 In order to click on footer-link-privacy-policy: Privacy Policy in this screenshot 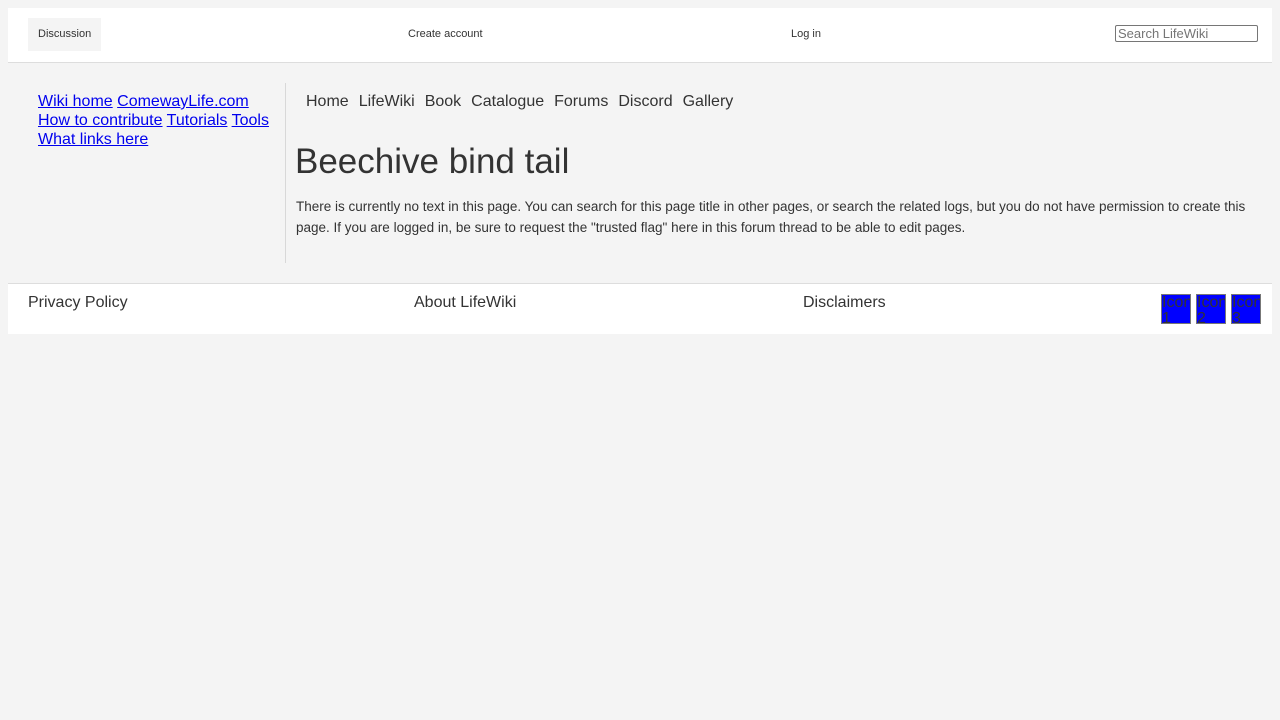, I will do `click(78, 303)`.